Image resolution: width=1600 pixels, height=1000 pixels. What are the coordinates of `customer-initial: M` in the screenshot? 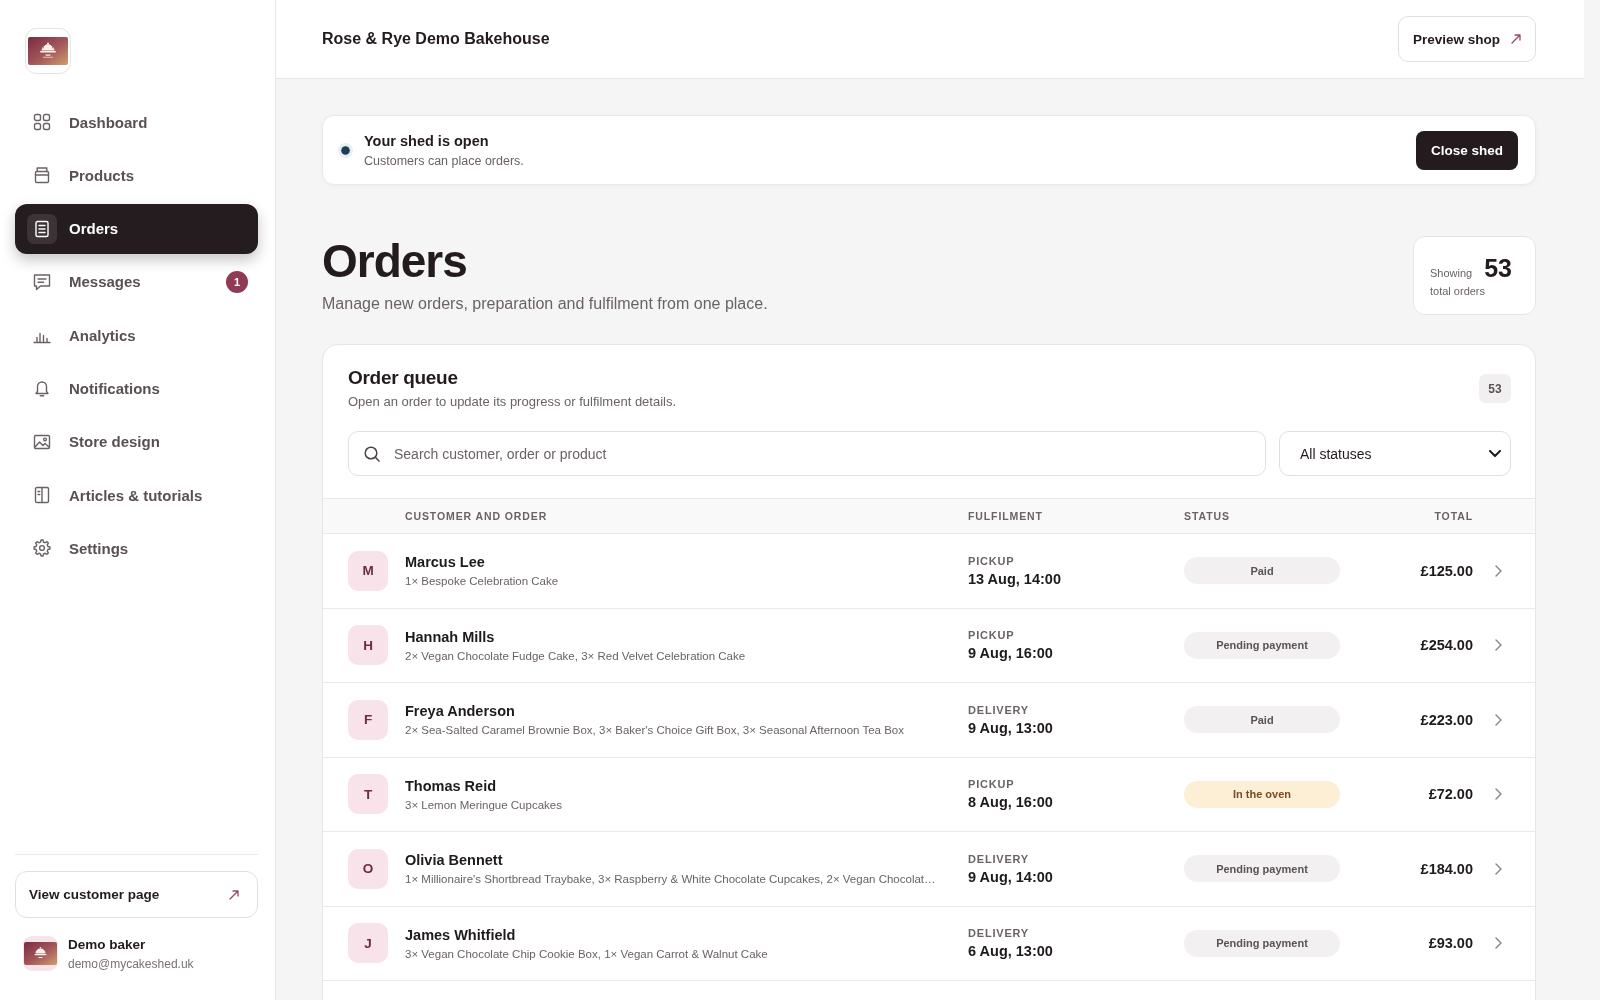 It's located at (368, 570).